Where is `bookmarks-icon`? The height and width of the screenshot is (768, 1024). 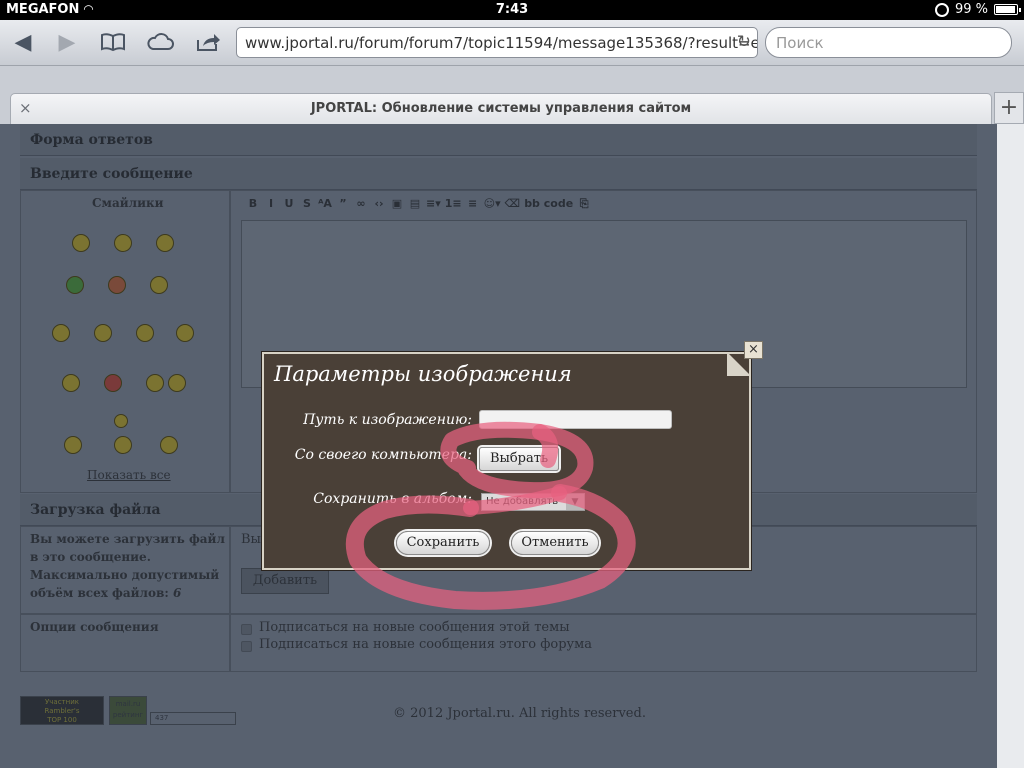 bookmarks-icon is located at coordinates (113, 42).